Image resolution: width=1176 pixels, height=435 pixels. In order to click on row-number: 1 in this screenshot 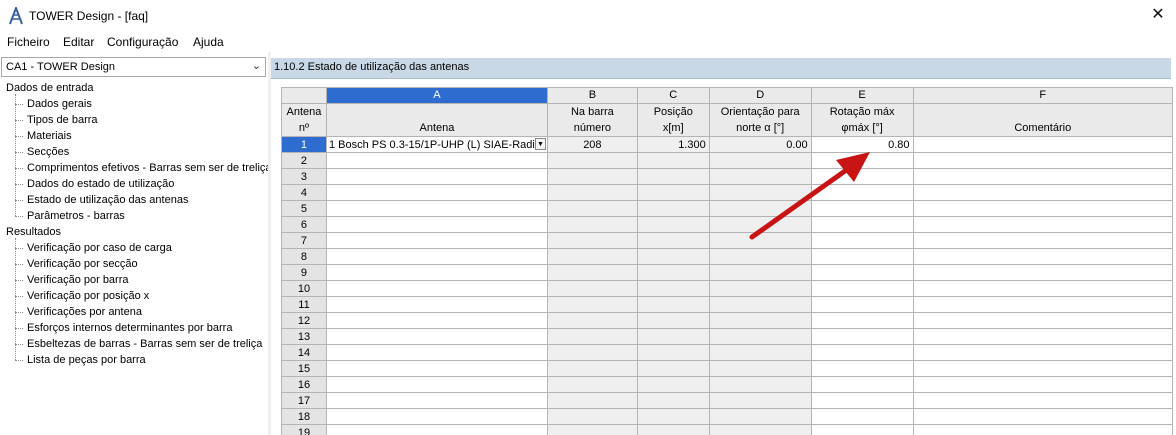, I will do `click(304, 144)`.